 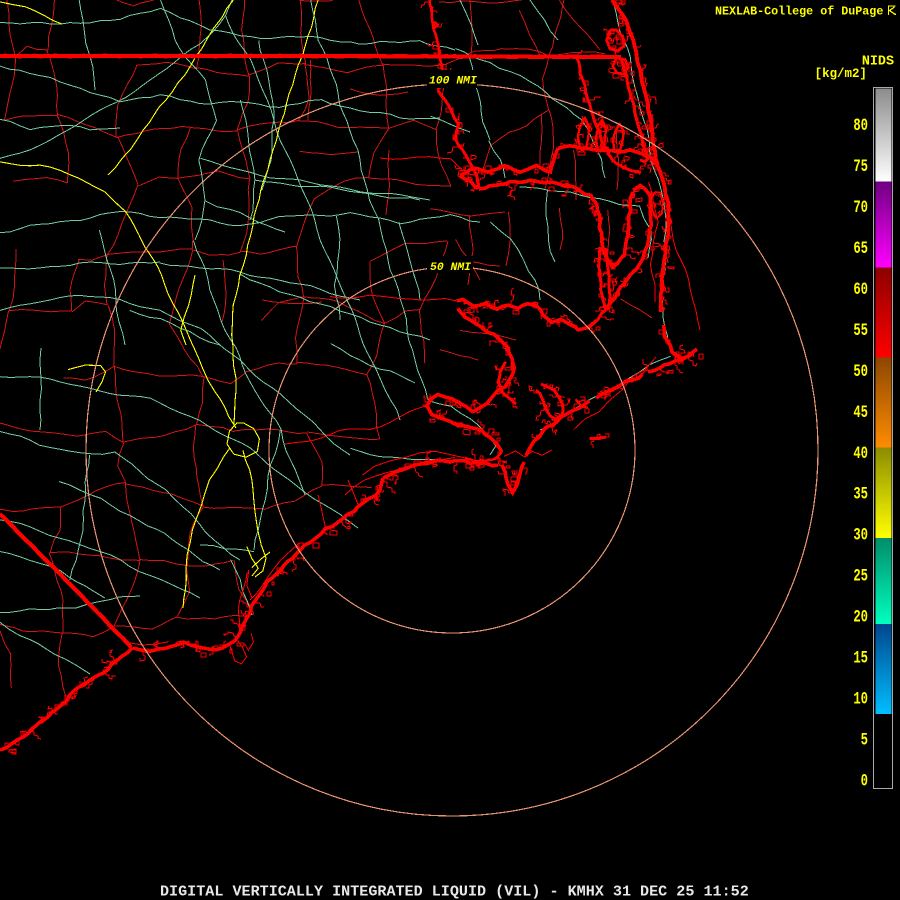 What do you see at coordinates (799, 12) in the screenshot?
I see `svg-text: NEXLAB-College of DuPage` at bounding box center [799, 12].